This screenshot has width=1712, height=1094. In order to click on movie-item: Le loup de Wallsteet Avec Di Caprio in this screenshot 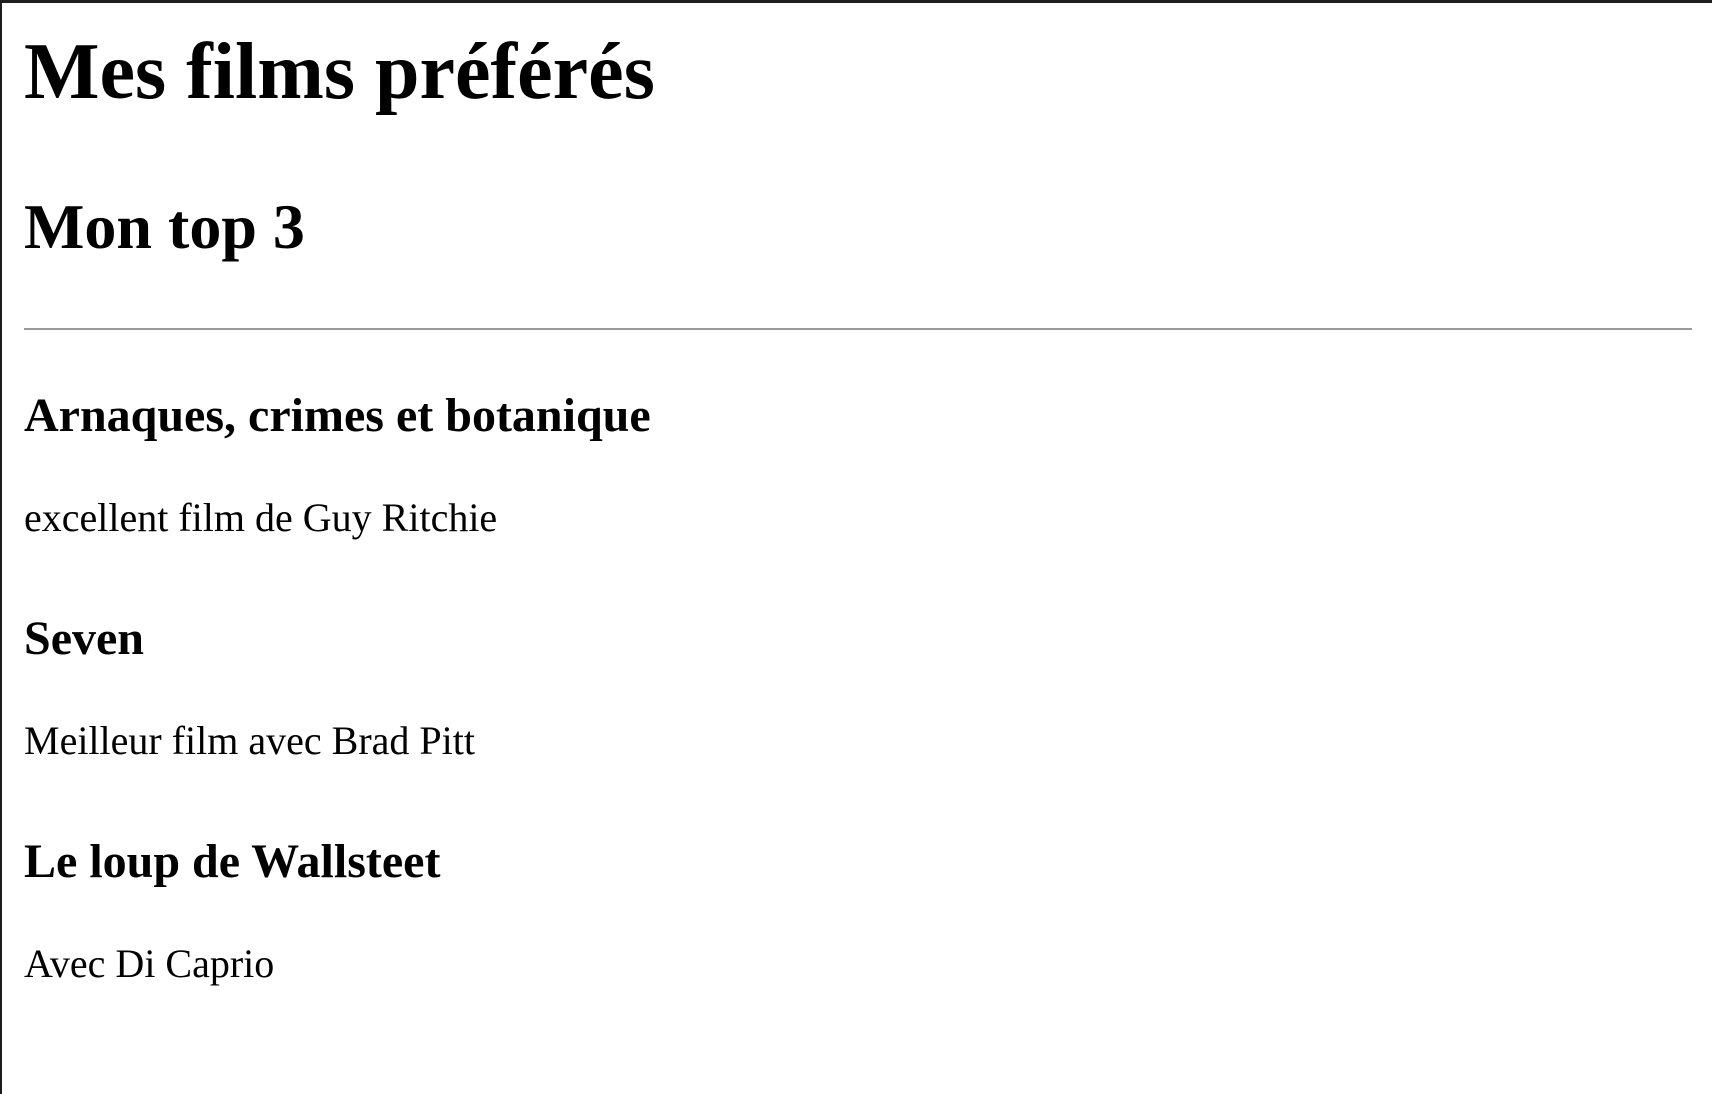, I will do `click(858, 910)`.